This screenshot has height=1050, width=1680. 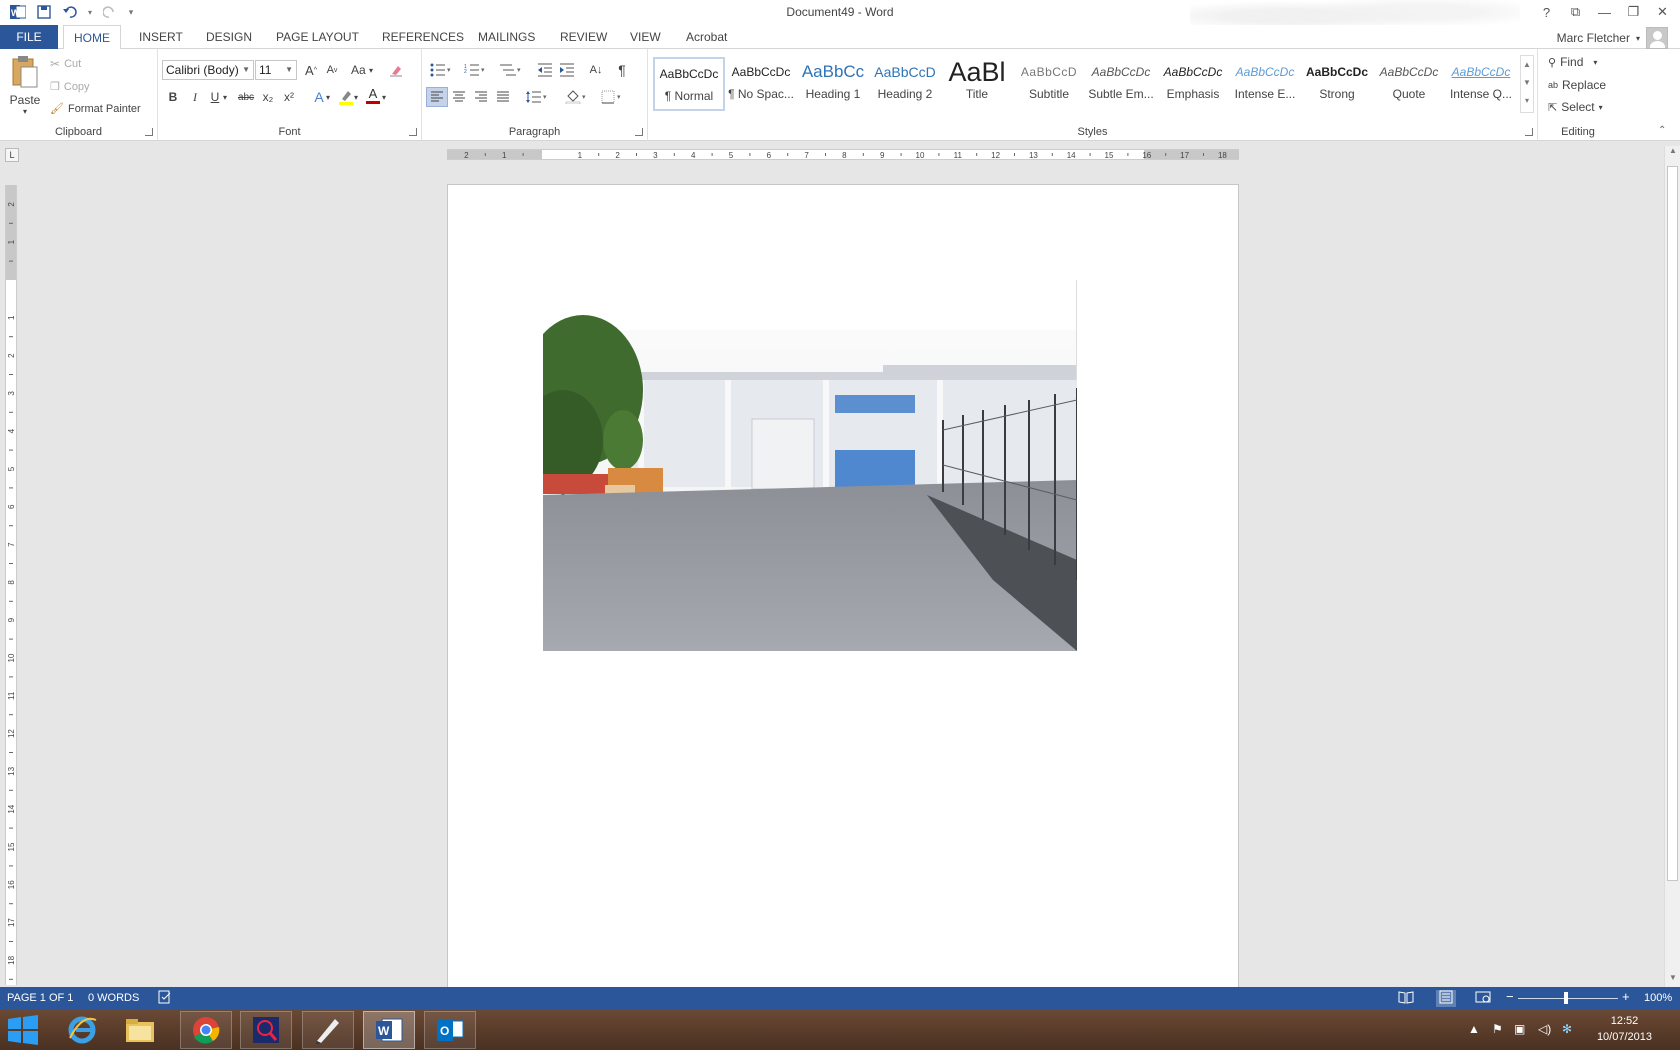 What do you see at coordinates (332, 70) in the screenshot?
I see `shrink-font-icon: Av` at bounding box center [332, 70].